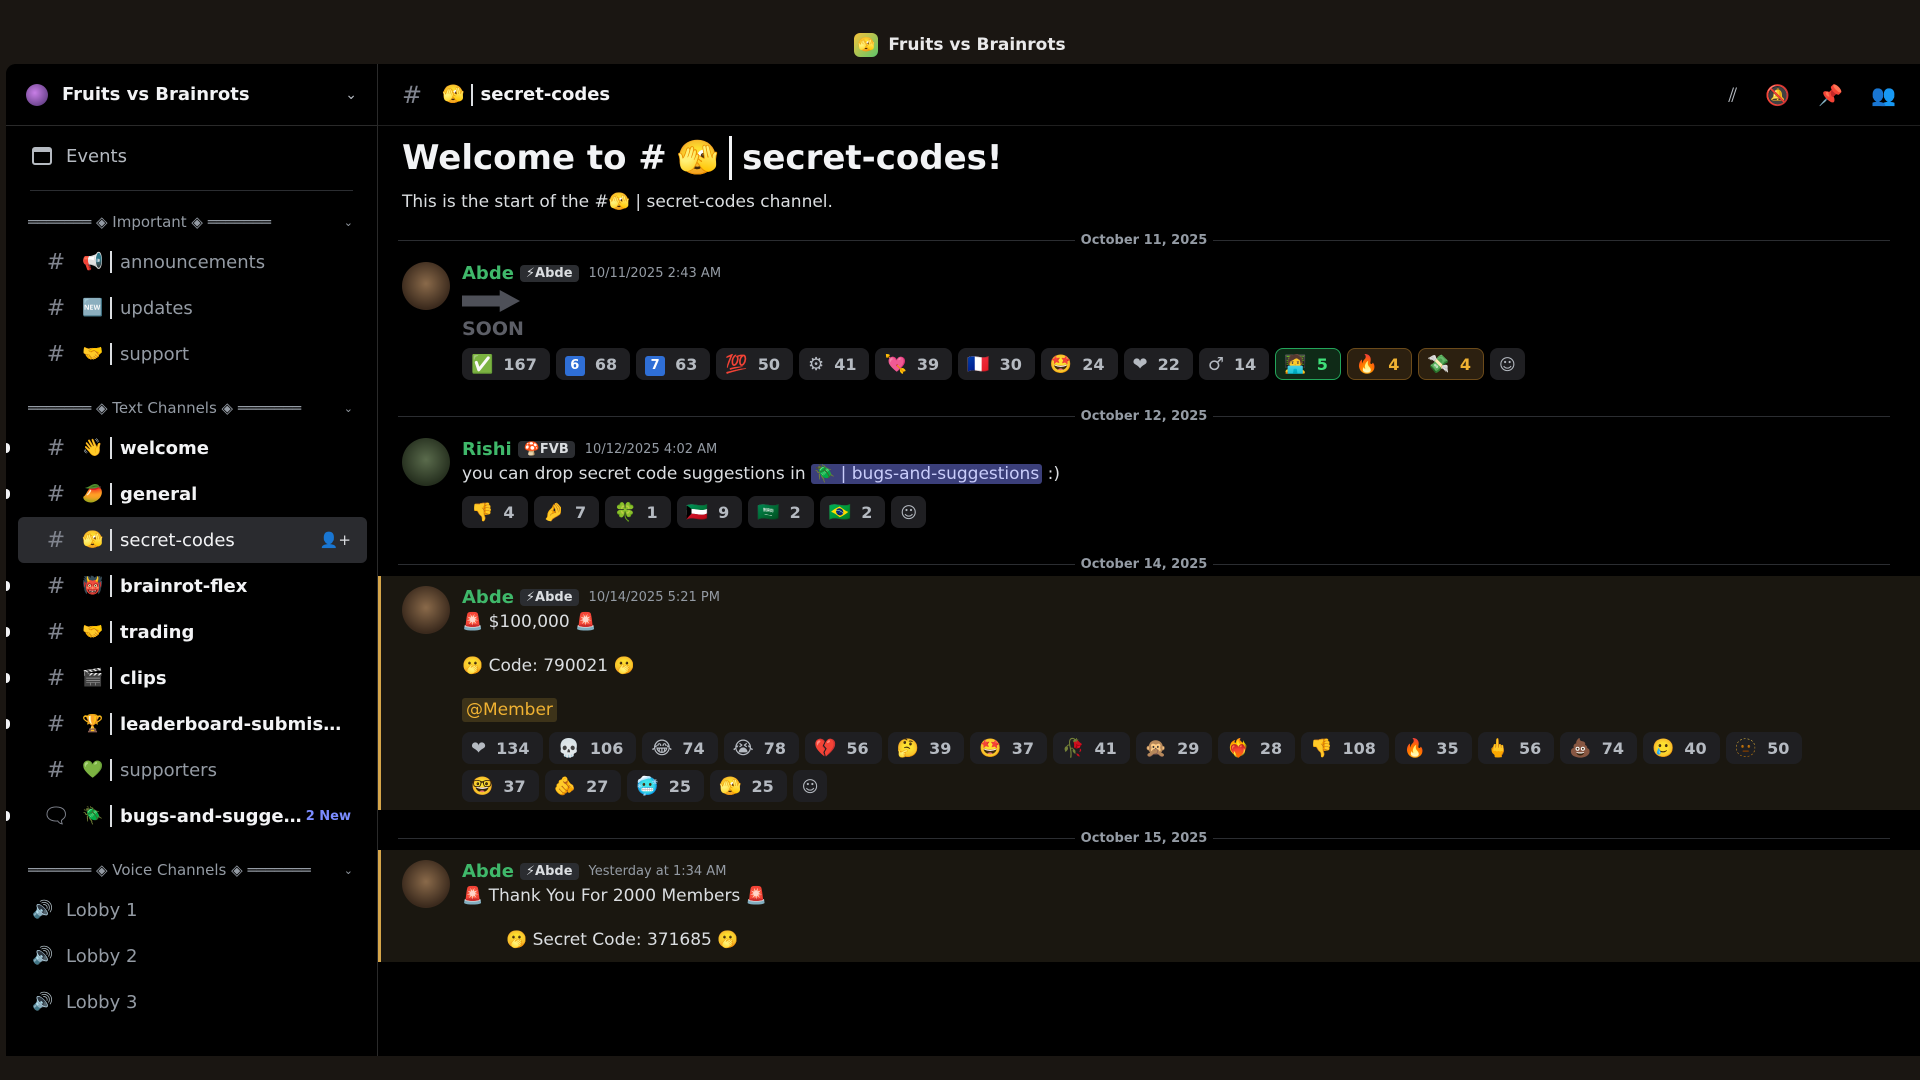  What do you see at coordinates (852, 512) in the screenshot?
I see `reaction-button: 🇧🇷 2` at bounding box center [852, 512].